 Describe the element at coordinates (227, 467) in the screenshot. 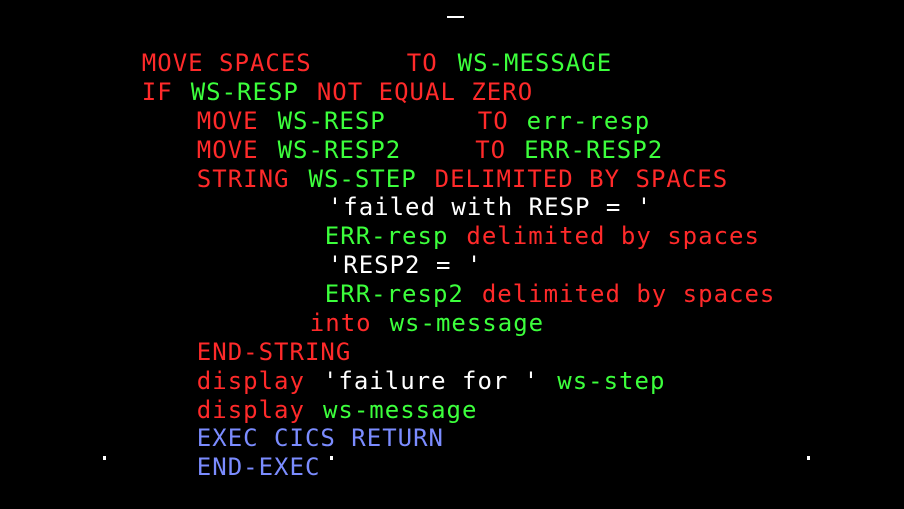

I see `code-line-15: END-EXEC` at that location.